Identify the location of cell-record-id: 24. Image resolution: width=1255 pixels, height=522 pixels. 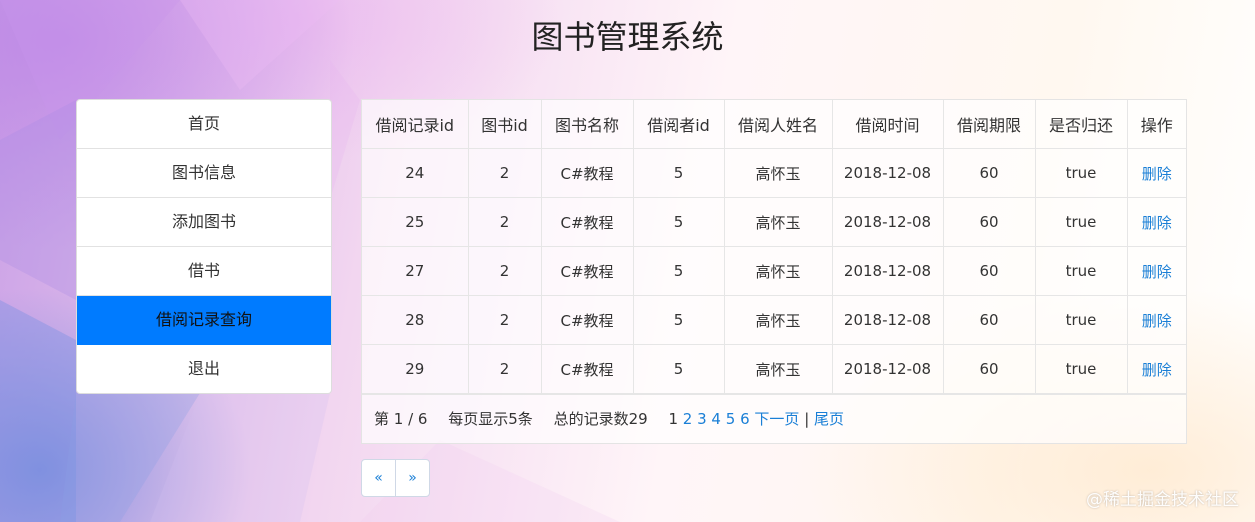
(415, 173).